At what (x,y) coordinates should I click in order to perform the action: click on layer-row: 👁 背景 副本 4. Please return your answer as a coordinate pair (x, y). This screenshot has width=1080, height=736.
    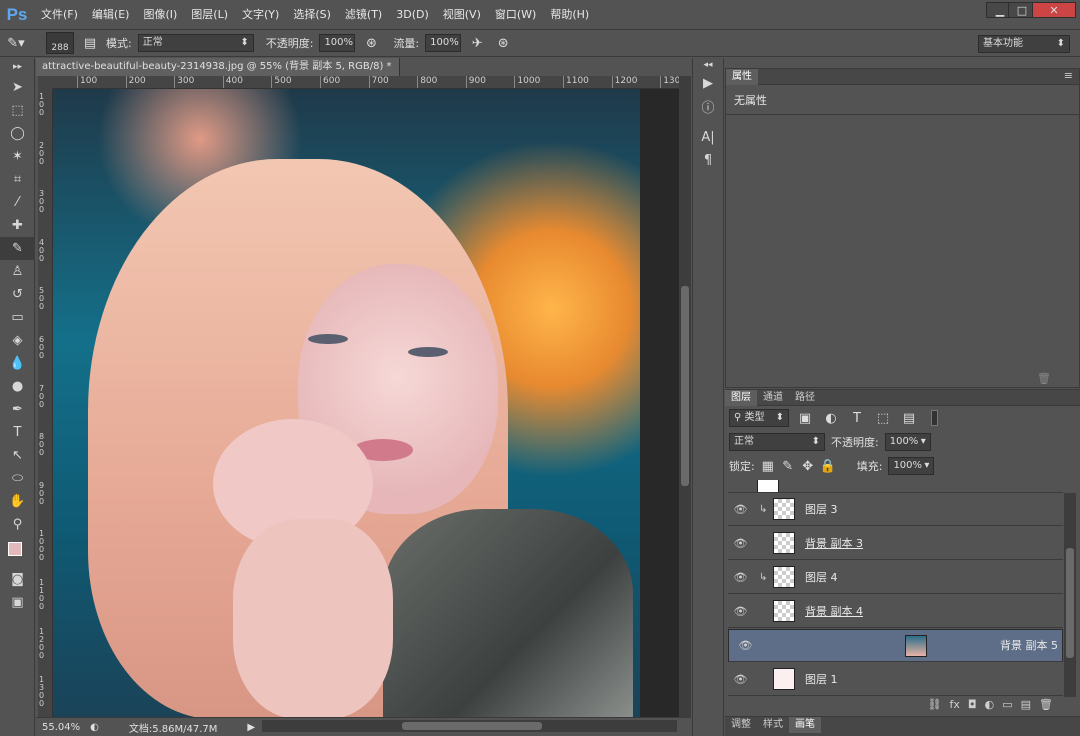
    Looking at the image, I should click on (895, 611).